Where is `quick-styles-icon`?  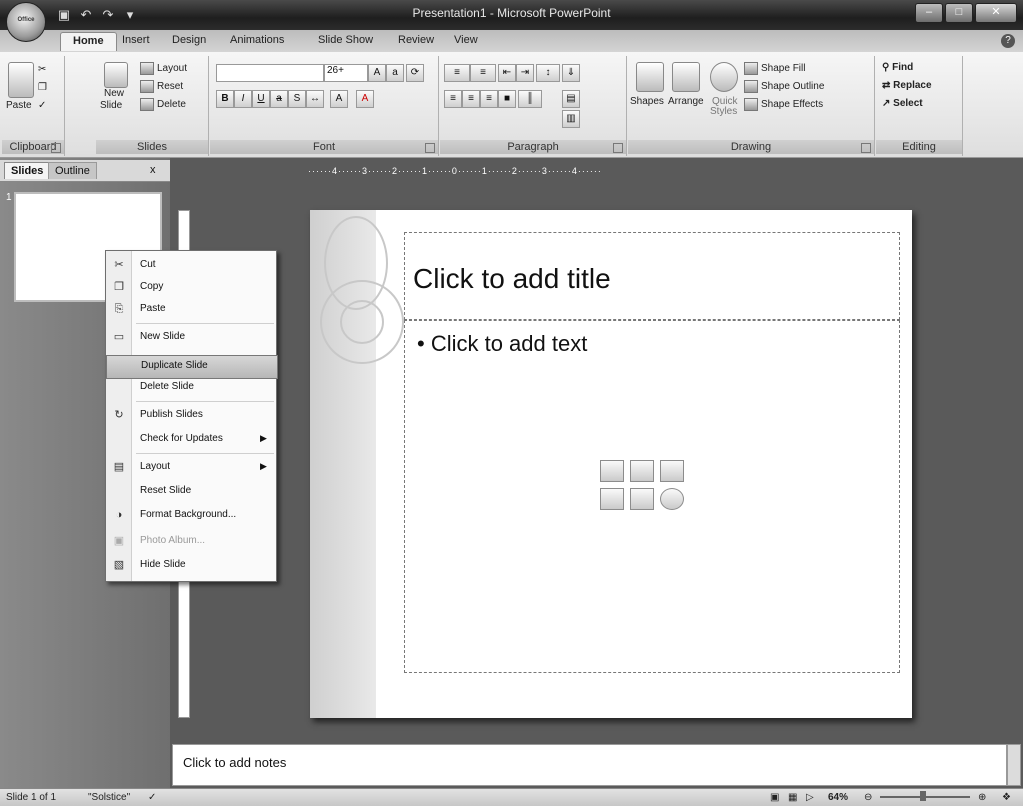
quick-styles-icon is located at coordinates (724, 77).